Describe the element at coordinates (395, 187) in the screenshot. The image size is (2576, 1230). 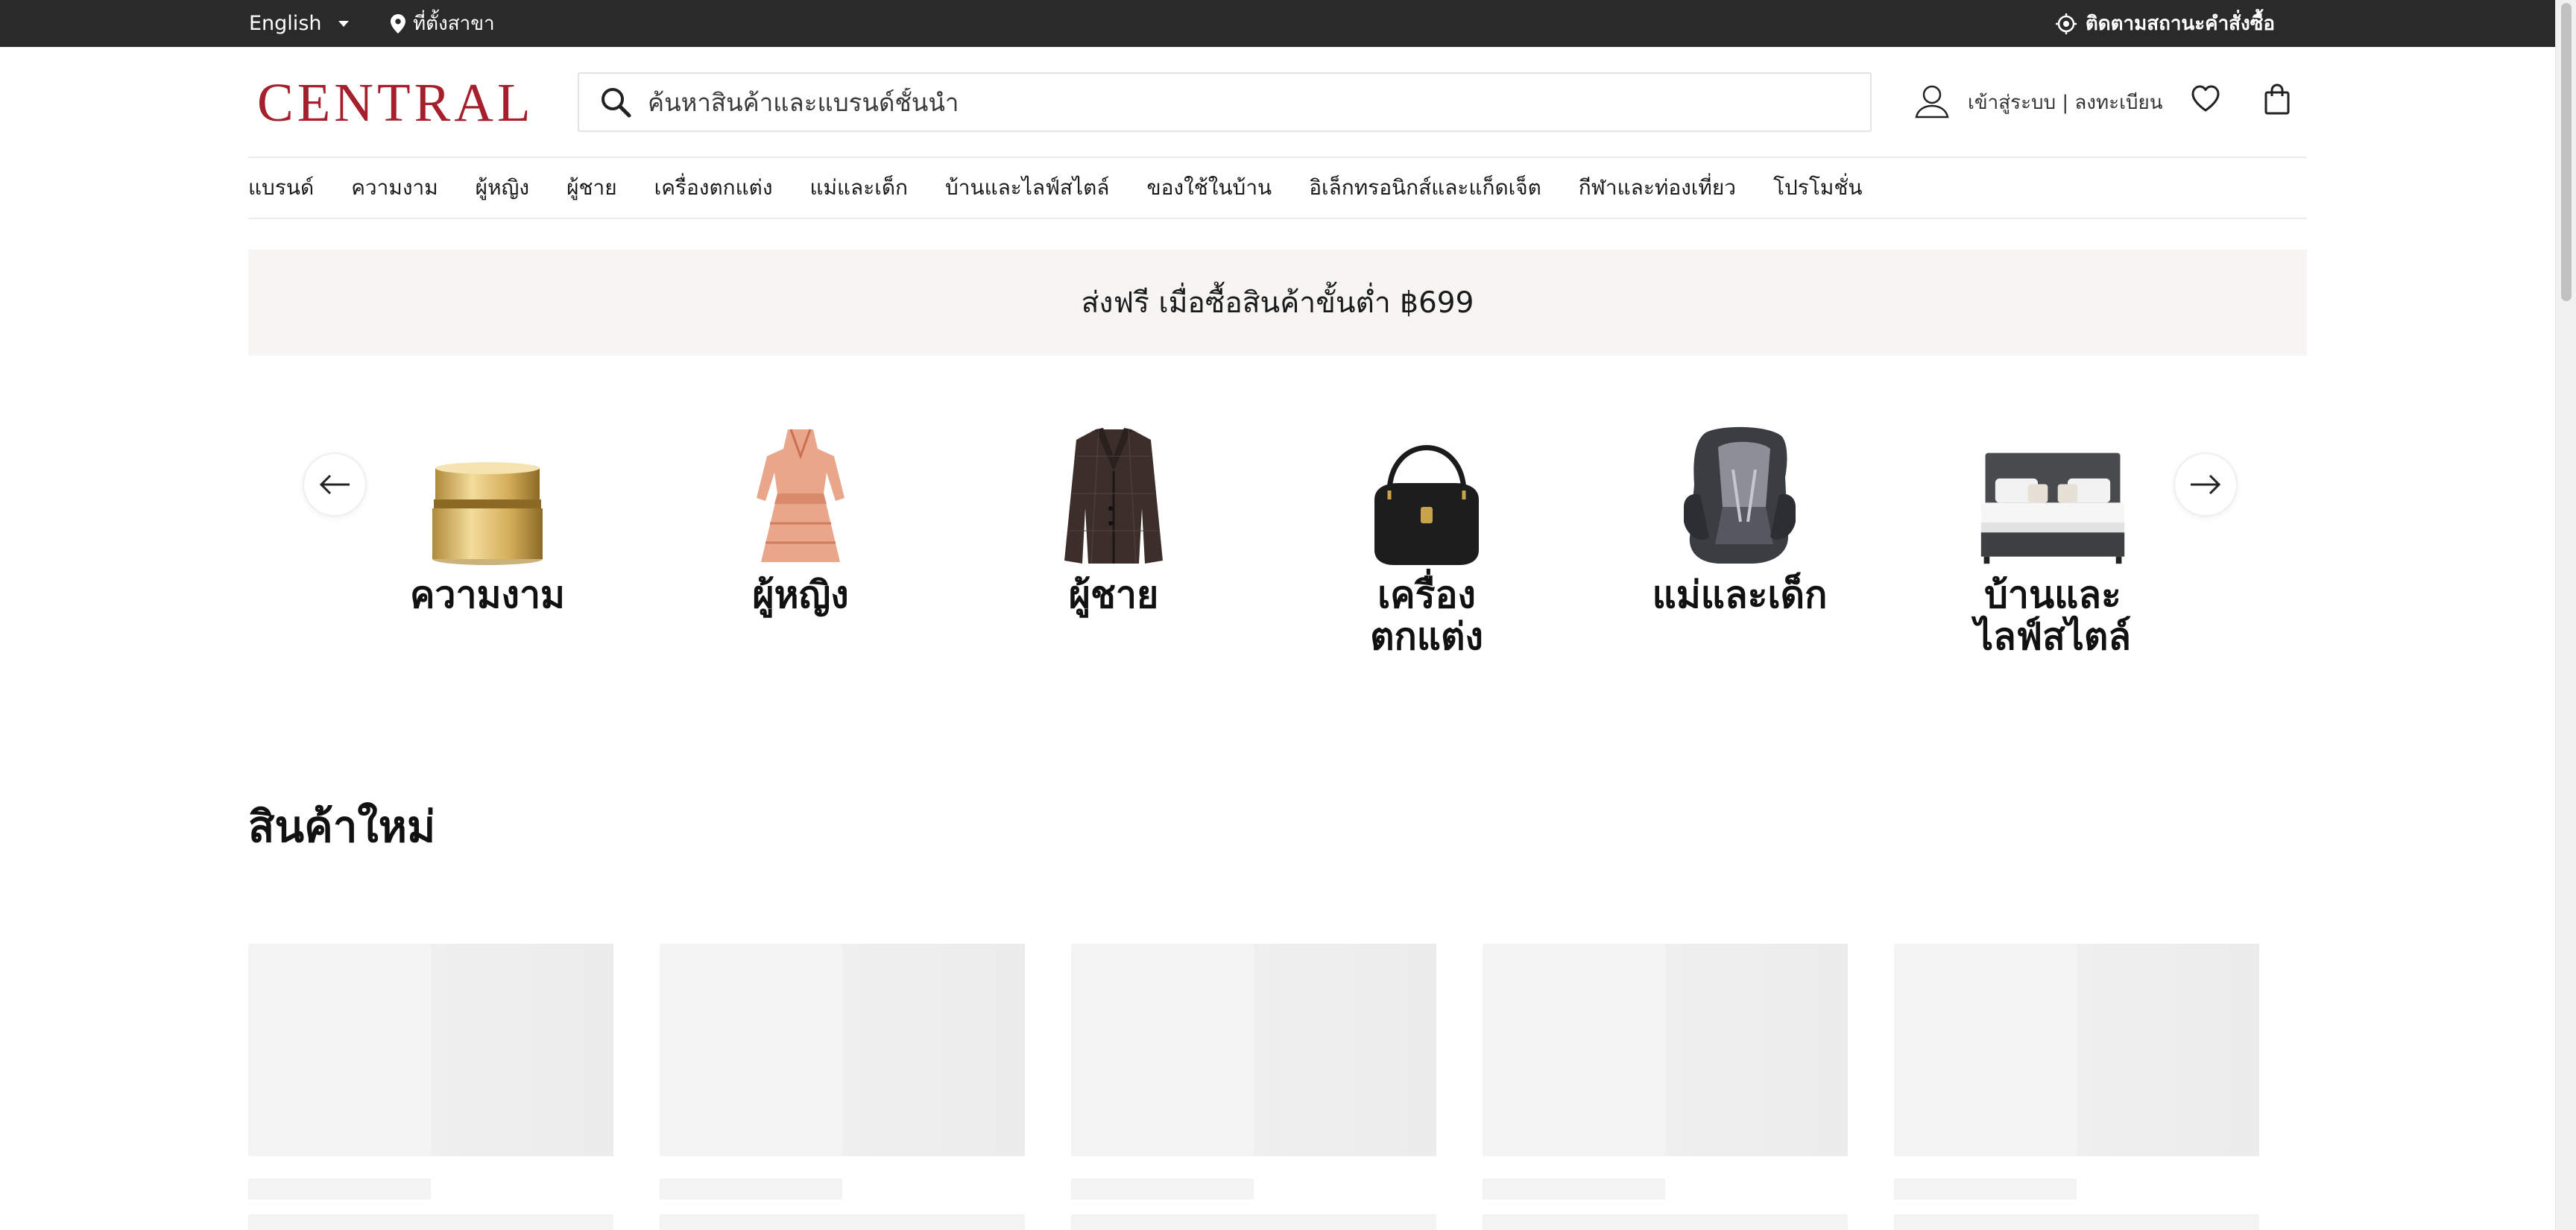
I see `nav-item-beauty: ความงาม` at that location.